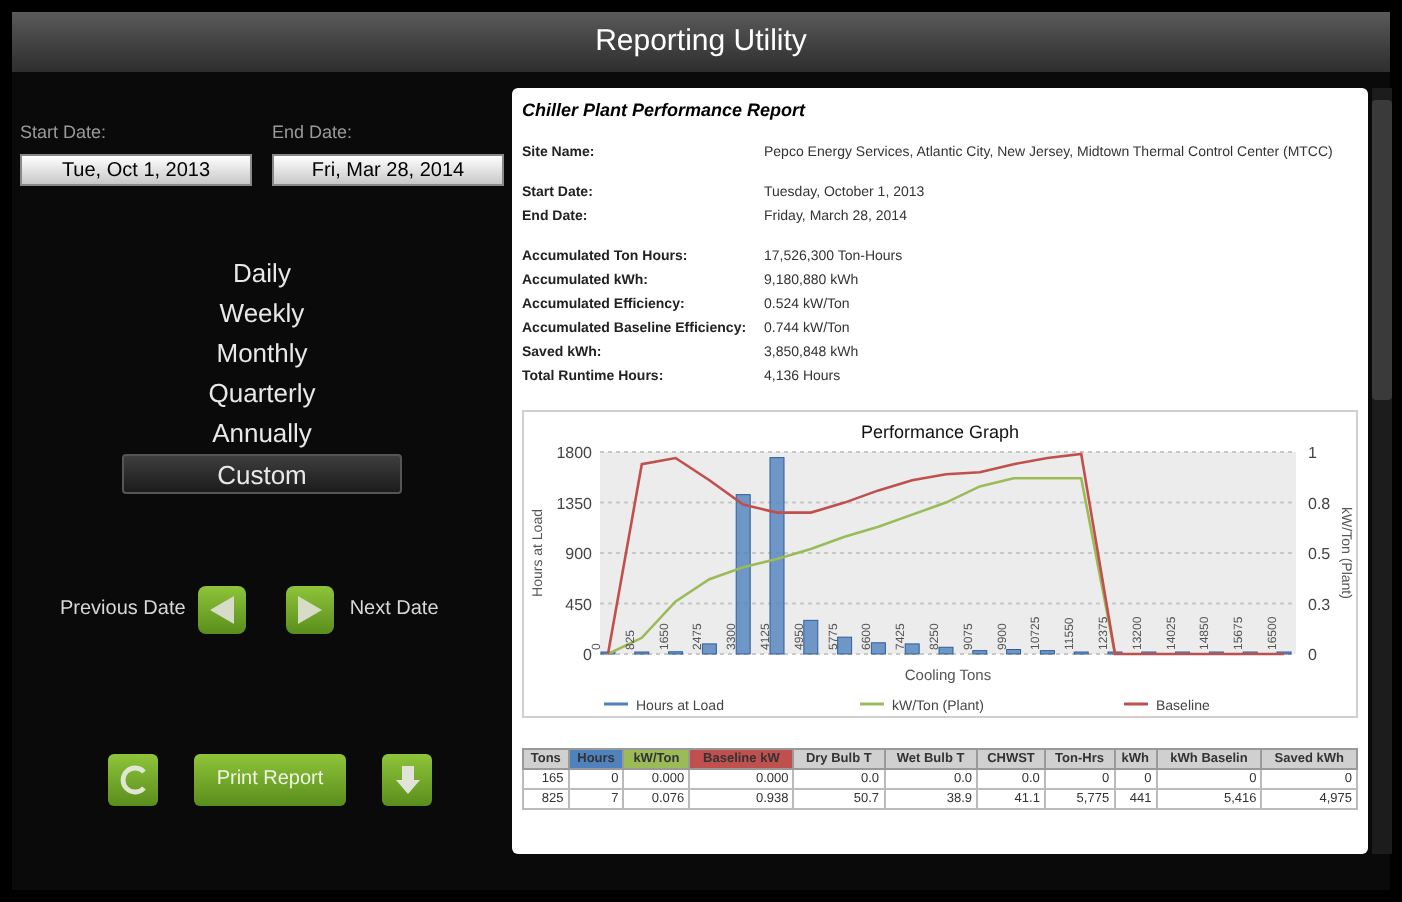  I want to click on chart-title: Performance Graph, so click(940, 431).